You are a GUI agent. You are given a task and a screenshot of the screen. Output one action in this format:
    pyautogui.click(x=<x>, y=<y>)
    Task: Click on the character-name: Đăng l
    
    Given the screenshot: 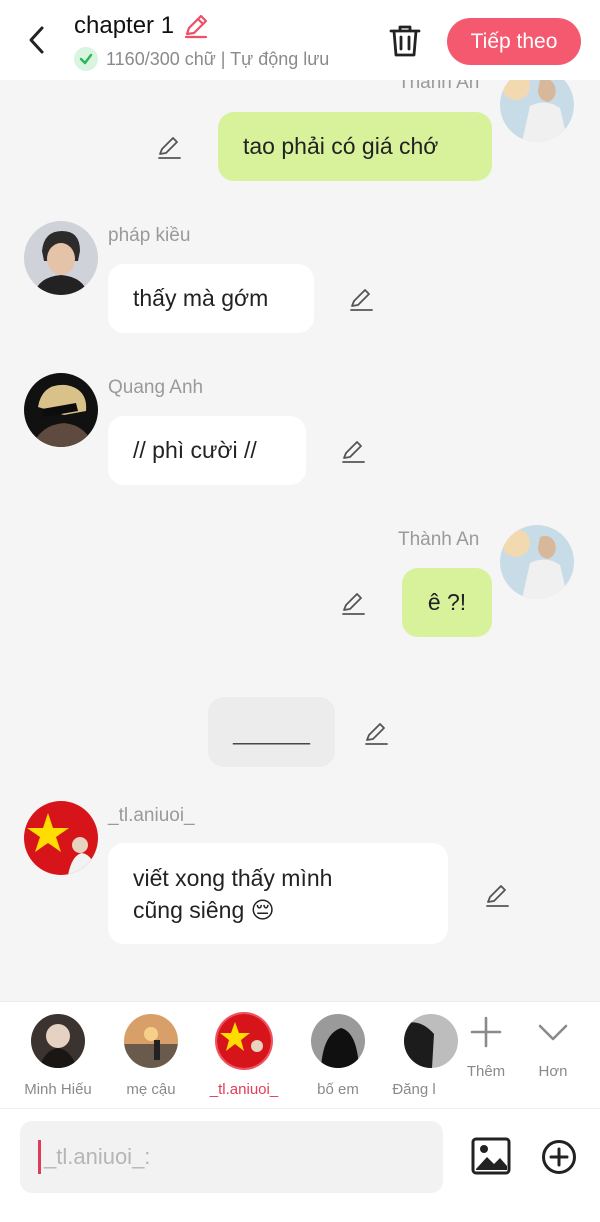 What is the action you would take?
    pyautogui.click(x=414, y=1089)
    